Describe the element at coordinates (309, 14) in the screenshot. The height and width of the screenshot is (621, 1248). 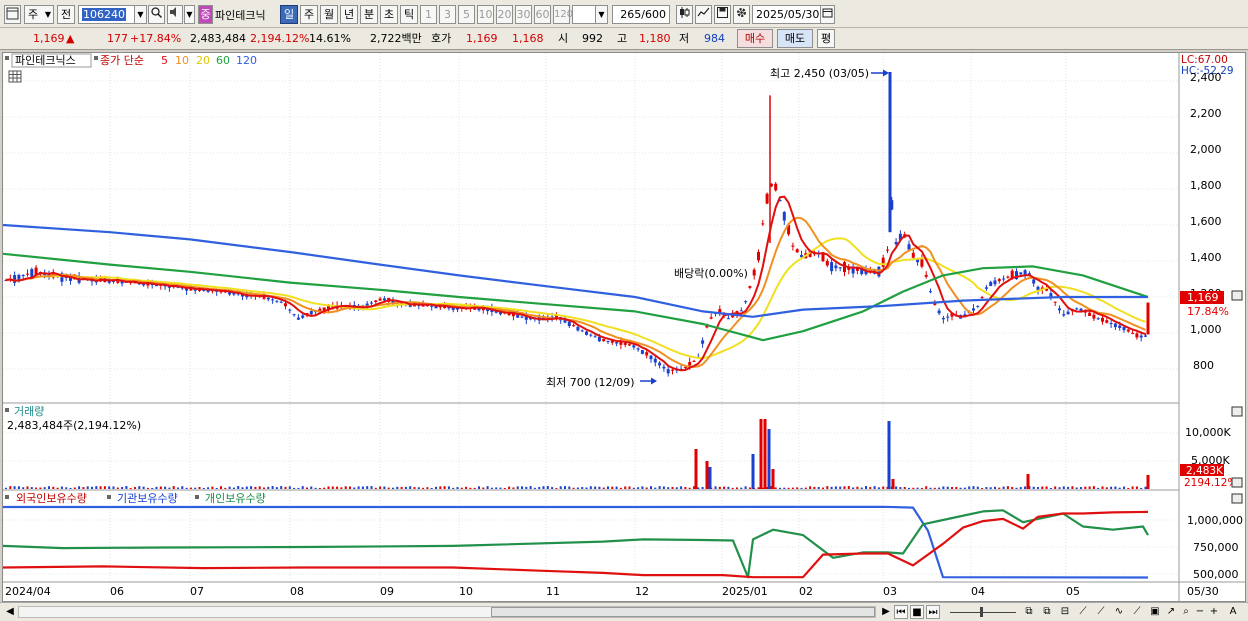
I see `period-week: 주` at that location.